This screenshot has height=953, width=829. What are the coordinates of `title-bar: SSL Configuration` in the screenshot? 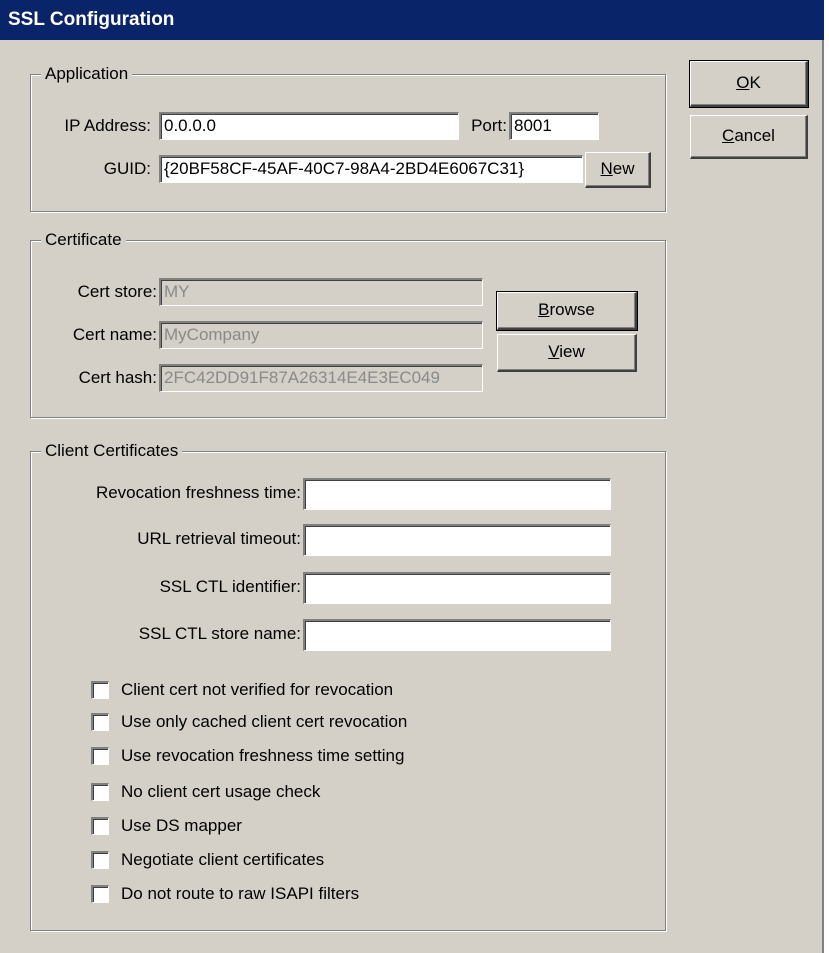 It's located at (412, 20).